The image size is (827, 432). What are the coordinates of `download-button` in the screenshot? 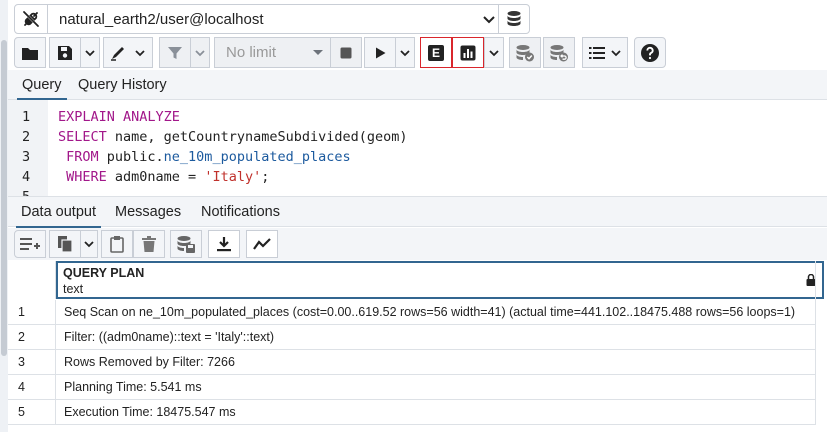 It's located at (224, 244).